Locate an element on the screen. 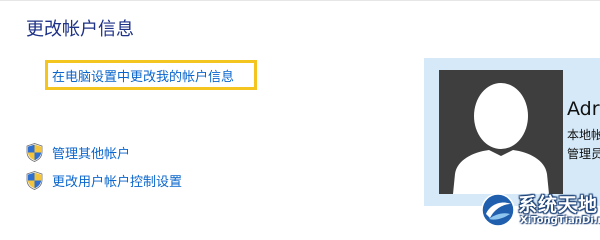 The image size is (600, 240). watermark-logo-icon is located at coordinates (498, 210).